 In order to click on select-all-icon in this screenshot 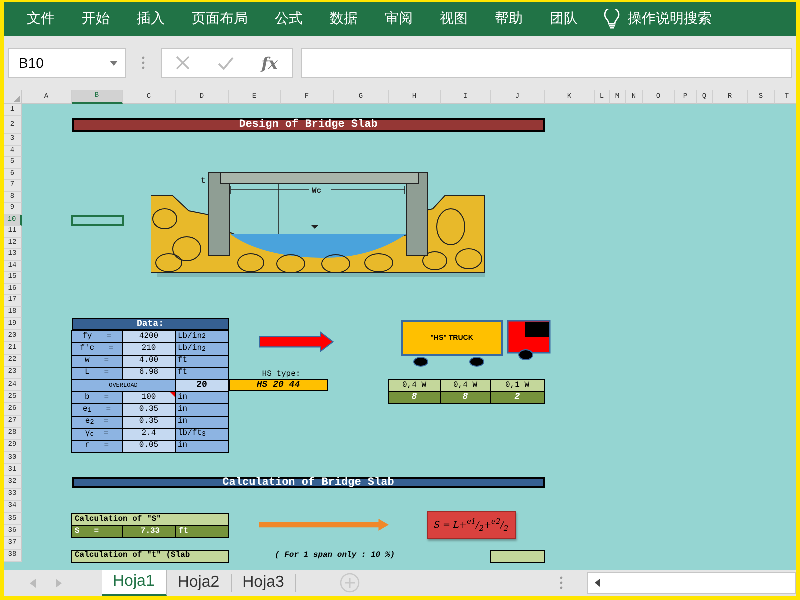, I will do `click(17, 99)`.